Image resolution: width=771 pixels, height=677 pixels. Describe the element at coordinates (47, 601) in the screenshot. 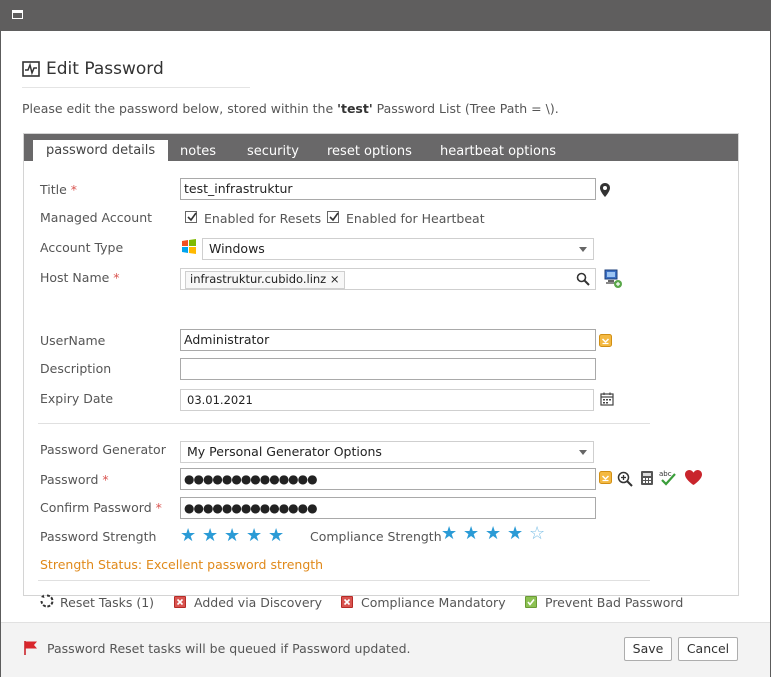

I see `refresh-icon` at that location.